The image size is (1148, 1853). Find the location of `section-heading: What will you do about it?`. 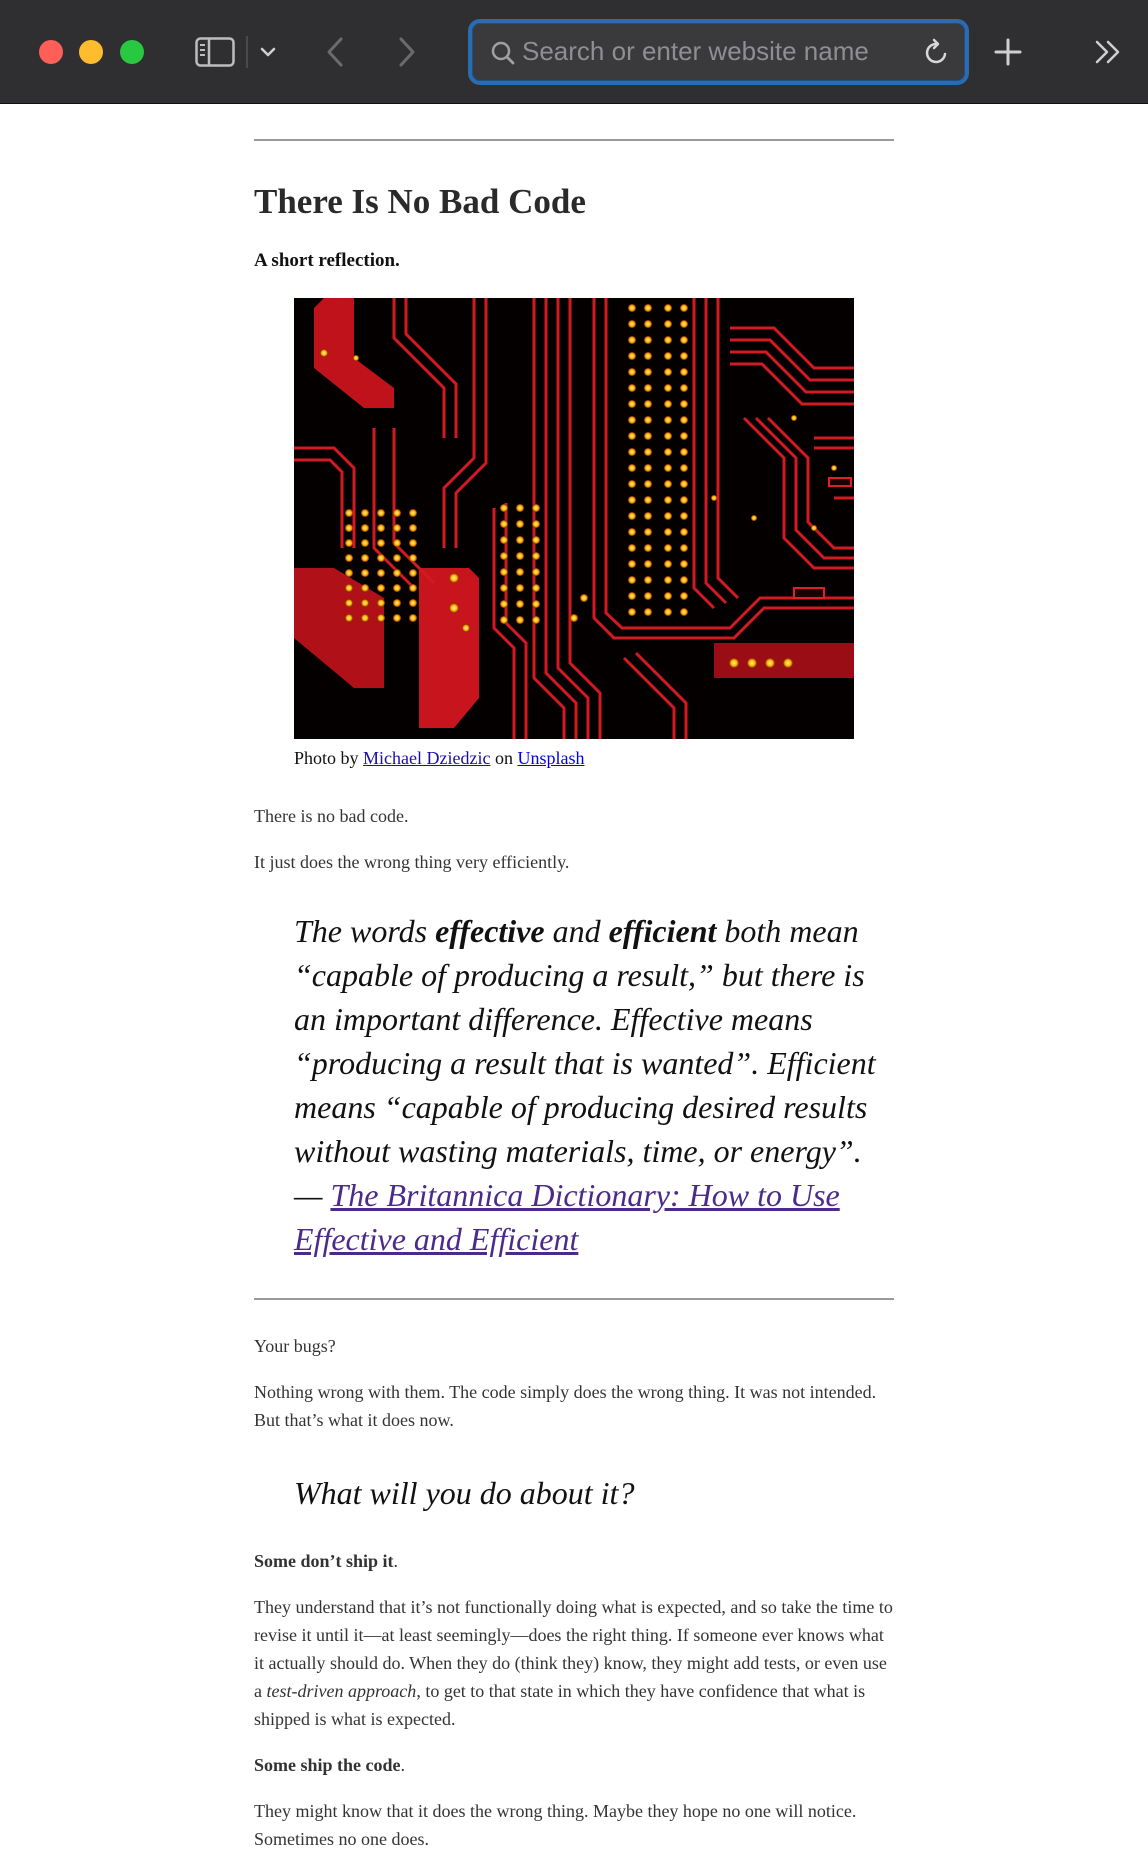

section-heading: What will you do about it? is located at coordinates (464, 1493).